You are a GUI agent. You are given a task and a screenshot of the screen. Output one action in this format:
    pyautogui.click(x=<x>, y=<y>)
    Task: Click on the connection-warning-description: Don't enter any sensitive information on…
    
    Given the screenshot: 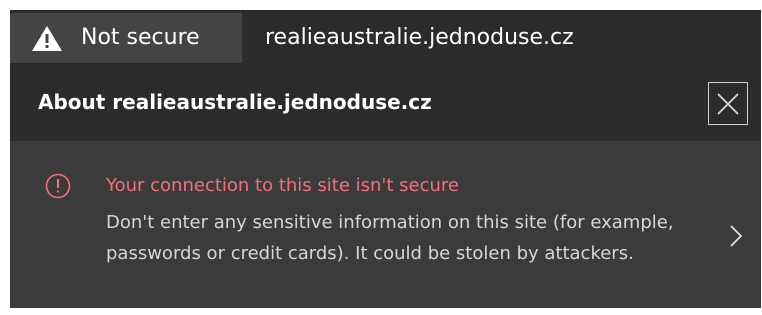 What is the action you would take?
    pyautogui.click(x=390, y=238)
    